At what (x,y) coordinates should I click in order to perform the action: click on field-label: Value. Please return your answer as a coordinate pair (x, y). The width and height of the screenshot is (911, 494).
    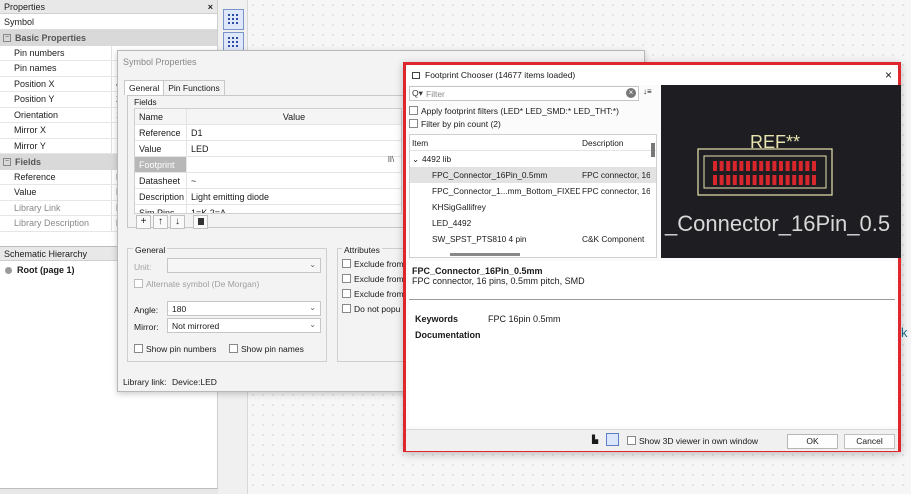
    Looking at the image, I should click on (56, 192).